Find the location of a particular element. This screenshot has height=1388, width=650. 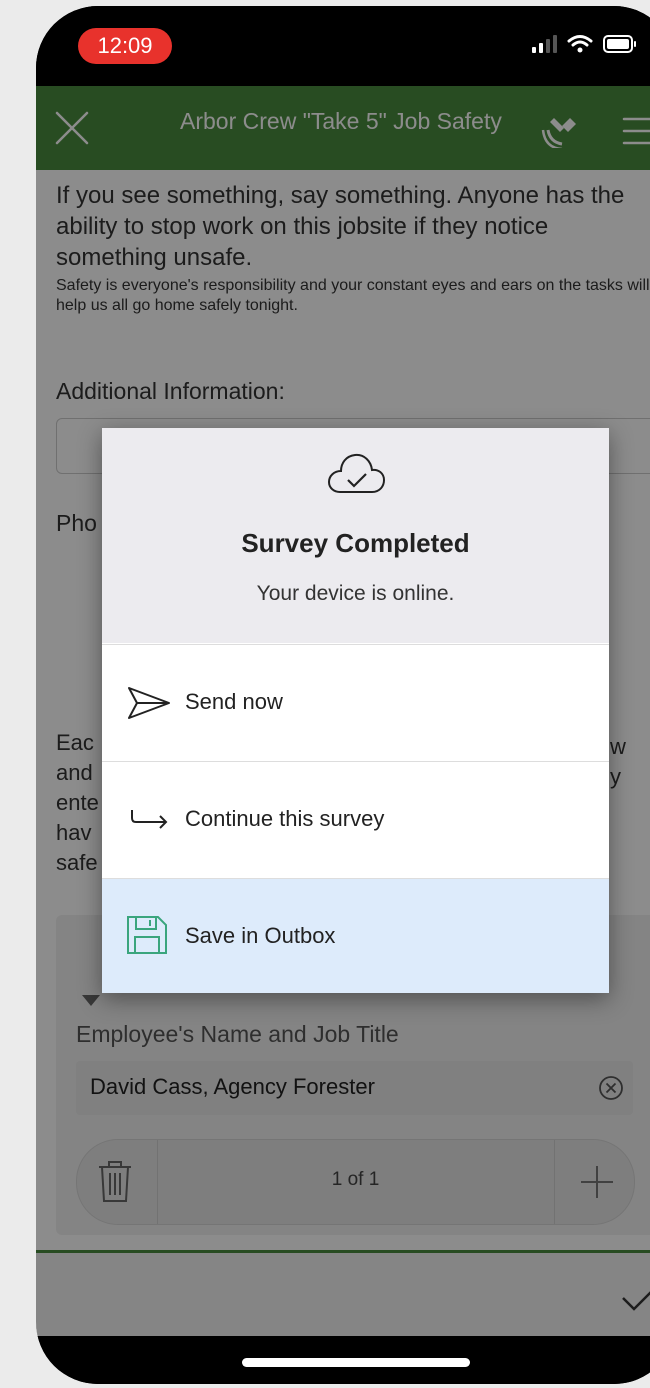

signal-icon is located at coordinates (544, 44).